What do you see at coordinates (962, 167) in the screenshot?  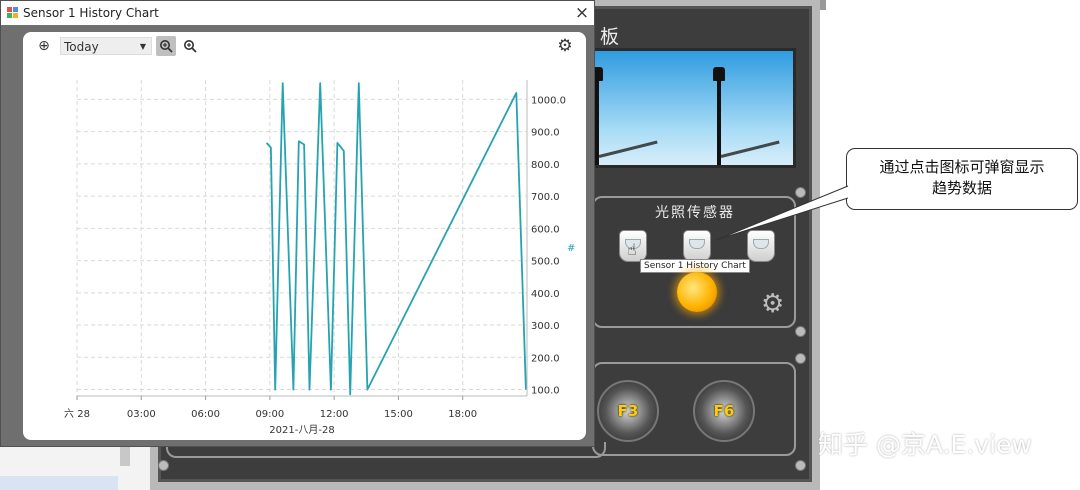 I see `callout-line-1: 通过点击图标可弹窗显示` at bounding box center [962, 167].